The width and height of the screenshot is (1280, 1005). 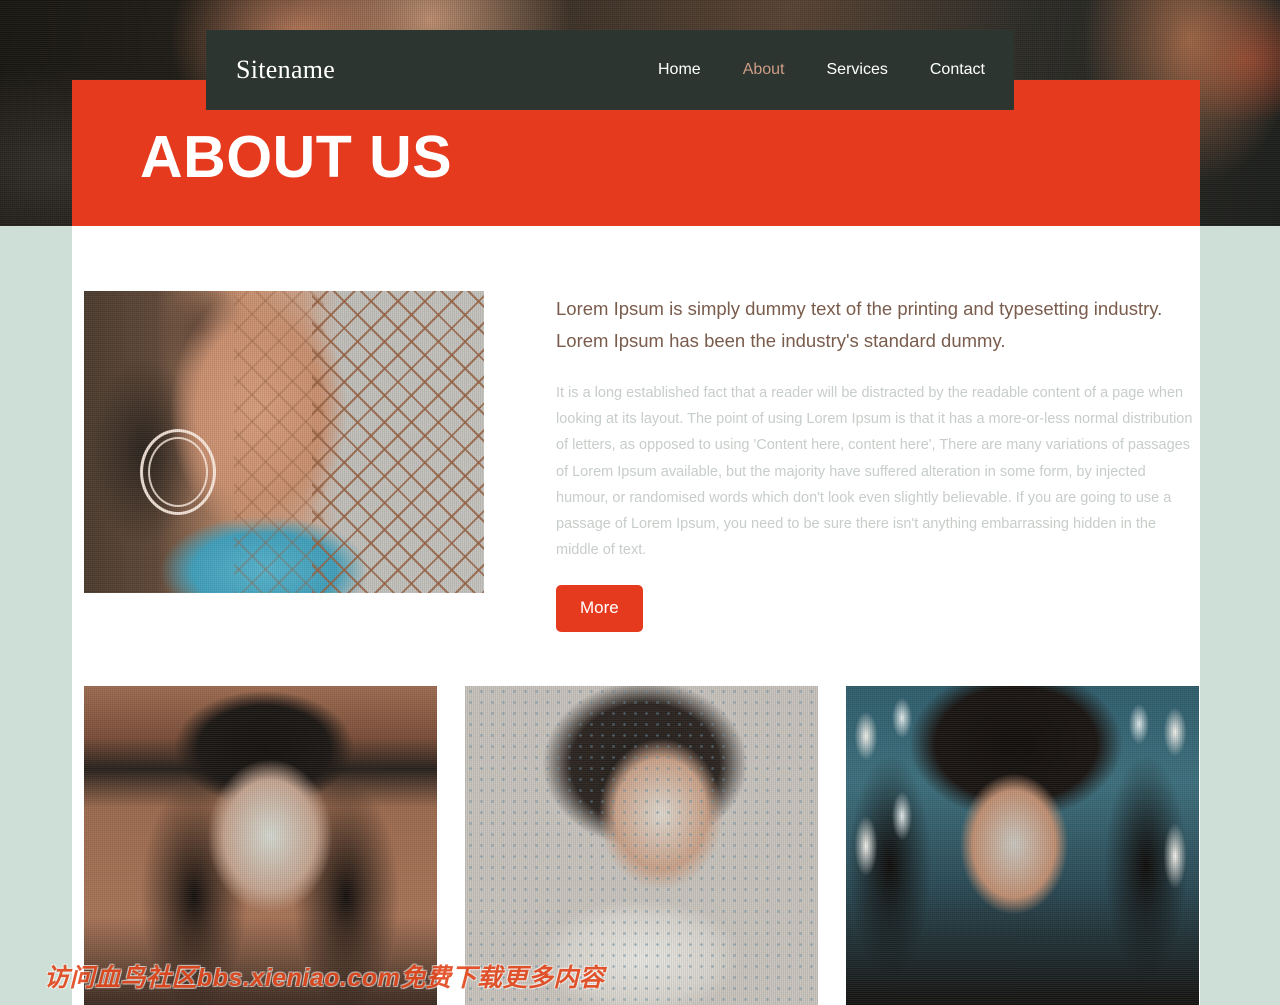 I want to click on nav-link-services: Services, so click(x=857, y=69).